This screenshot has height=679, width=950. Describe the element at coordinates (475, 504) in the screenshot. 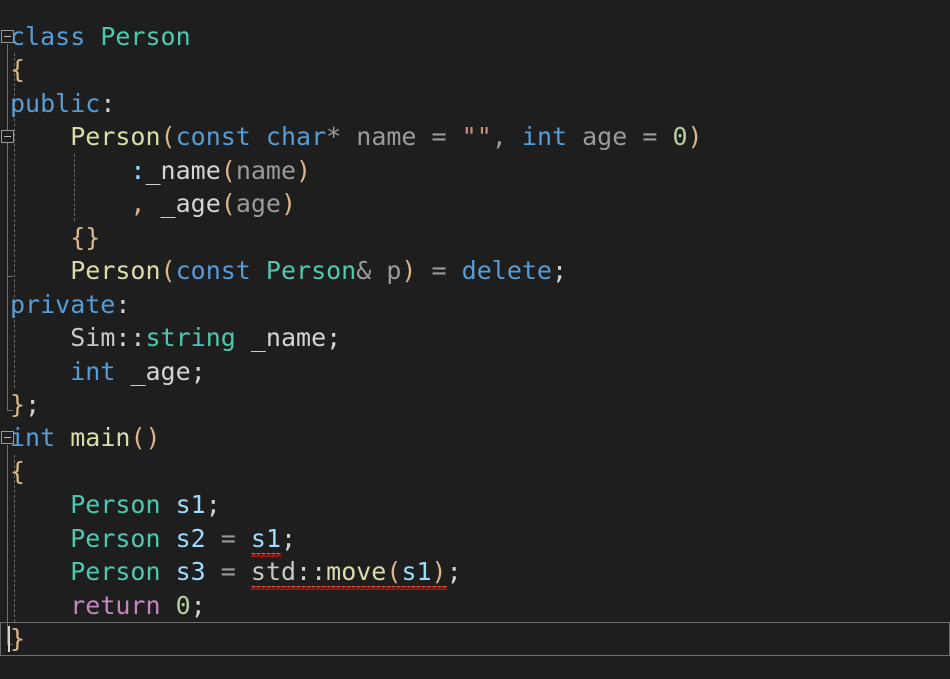

I see `code-line: Person s1;` at that location.